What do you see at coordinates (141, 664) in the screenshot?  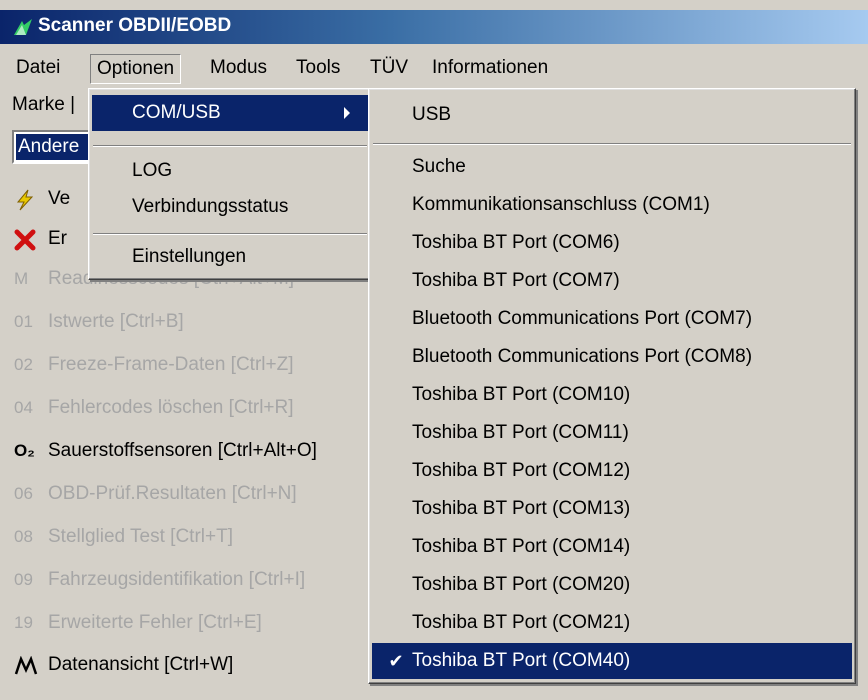 I see `sidebar-item-label: Datenansicht [Ctrl+W]` at bounding box center [141, 664].